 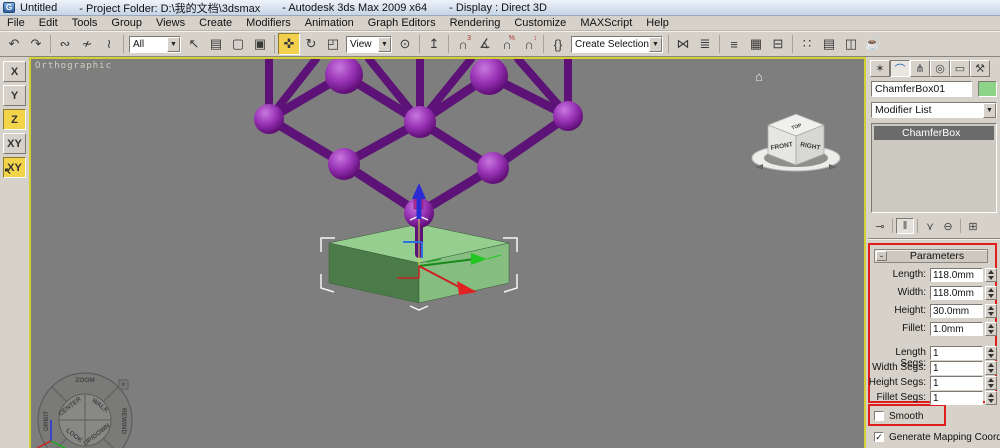 I want to click on wheel-label-orbit: ORBIT, so click(x=46, y=421).